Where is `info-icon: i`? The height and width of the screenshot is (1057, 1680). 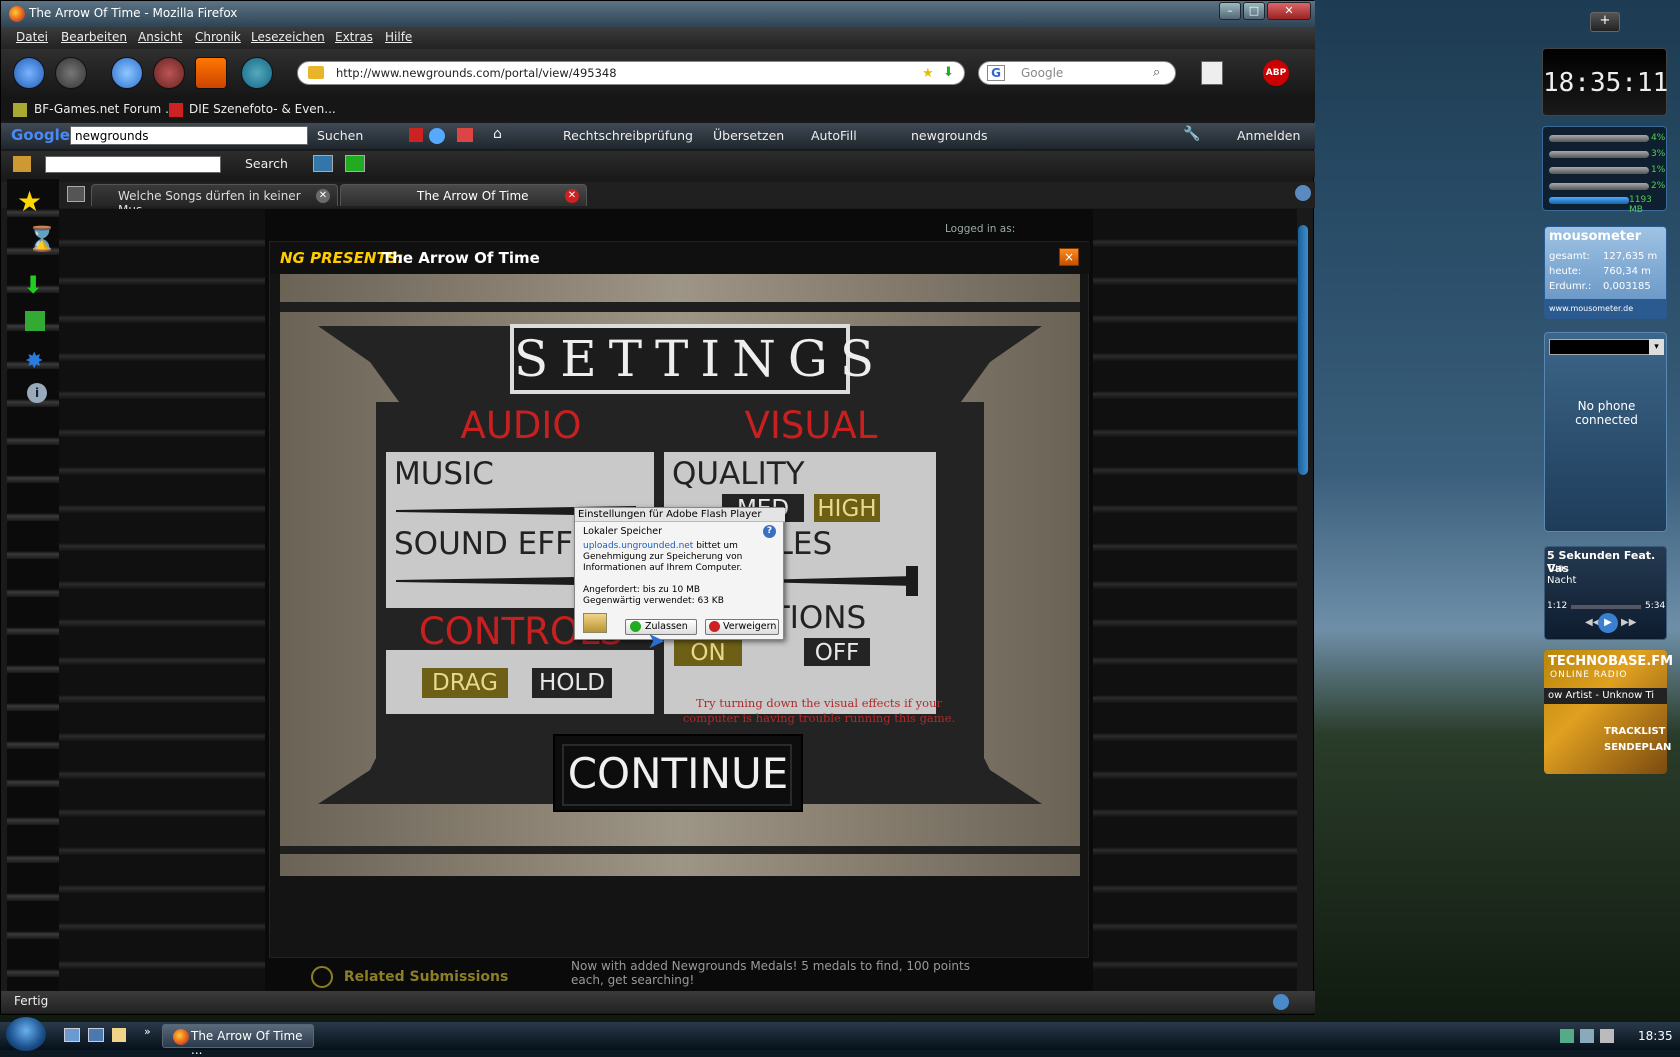
info-icon: i is located at coordinates (37, 393).